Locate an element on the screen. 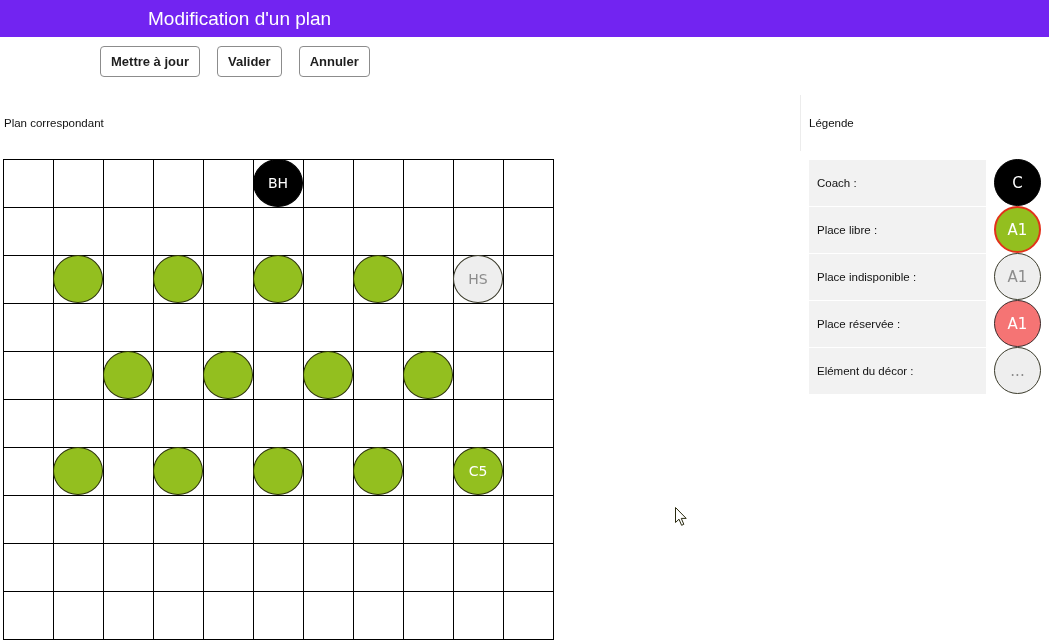 The width and height of the screenshot is (1049, 641). section-title: Légende is located at coordinates (831, 123).